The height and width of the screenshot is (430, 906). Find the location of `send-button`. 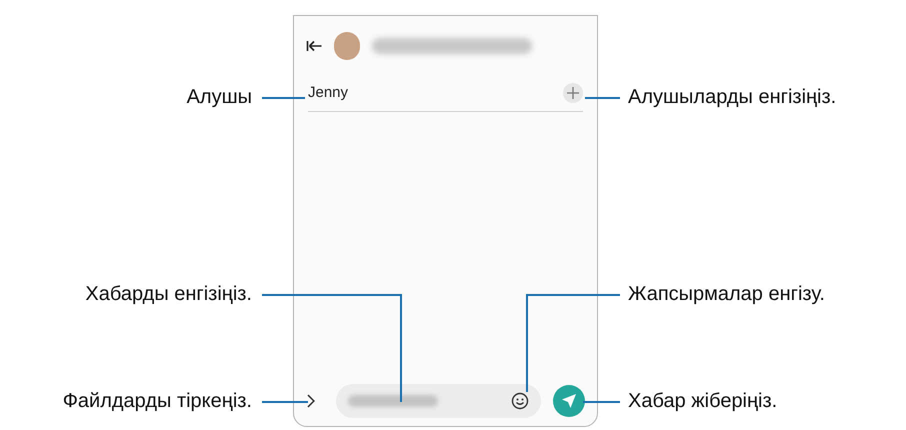

send-button is located at coordinates (569, 401).